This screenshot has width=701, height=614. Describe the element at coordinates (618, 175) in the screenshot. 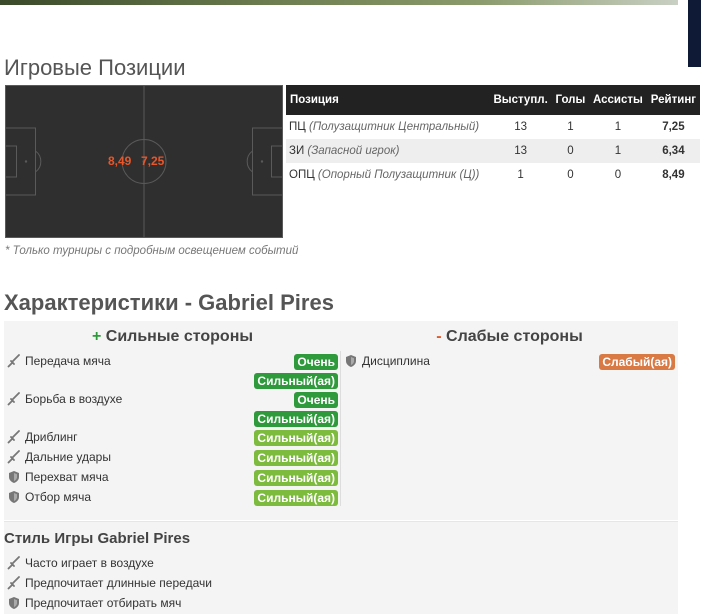

I see `assists-cell: 0` at that location.